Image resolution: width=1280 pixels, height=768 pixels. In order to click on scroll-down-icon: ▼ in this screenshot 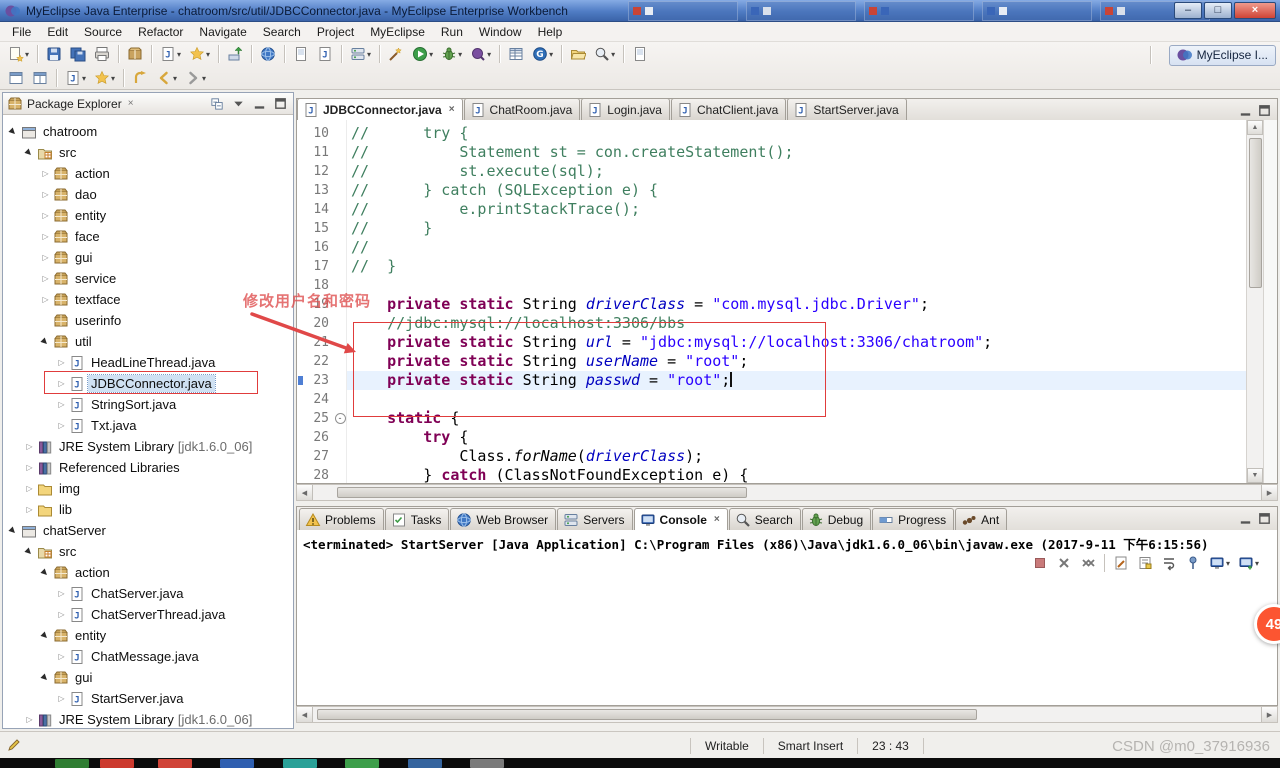, I will do `click(1255, 475)`.